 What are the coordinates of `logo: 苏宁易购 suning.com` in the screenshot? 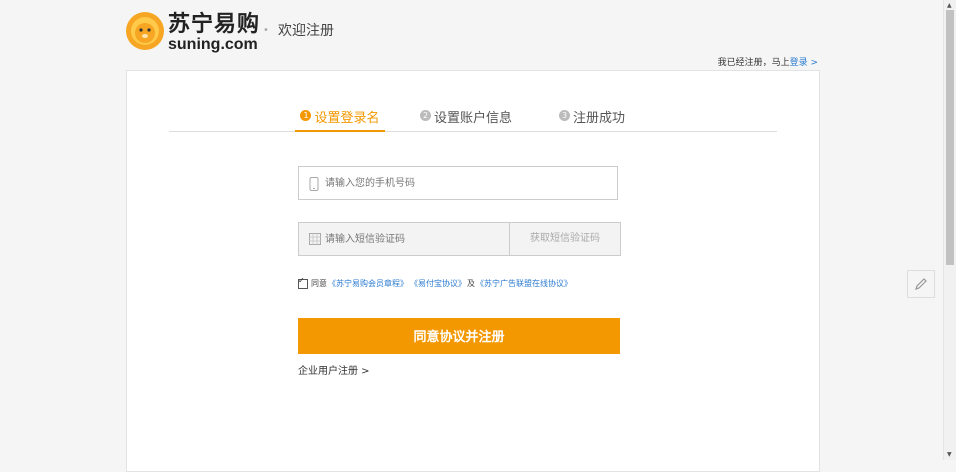 It's located at (195, 32).